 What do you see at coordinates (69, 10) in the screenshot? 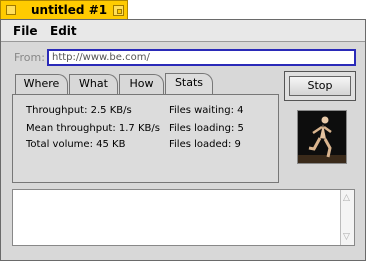
I see `window-title: untitled #1` at bounding box center [69, 10].